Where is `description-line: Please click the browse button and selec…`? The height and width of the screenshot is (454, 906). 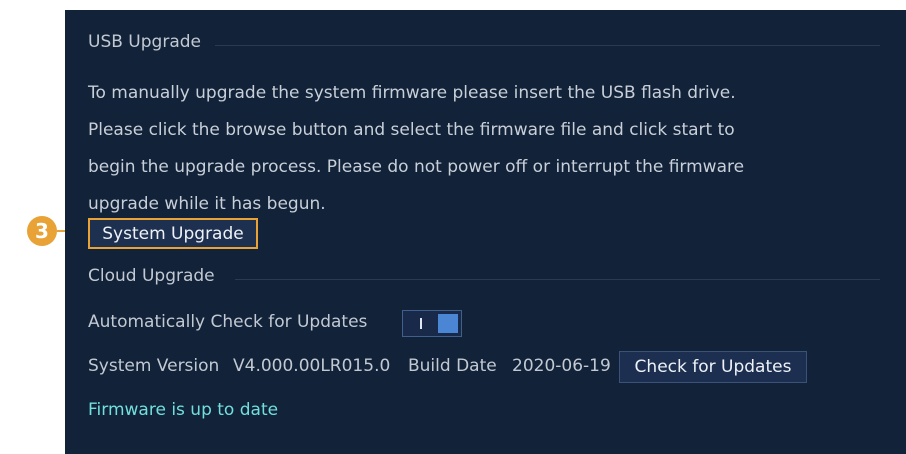
description-line: Please click the browse button and selec… is located at coordinates (411, 130).